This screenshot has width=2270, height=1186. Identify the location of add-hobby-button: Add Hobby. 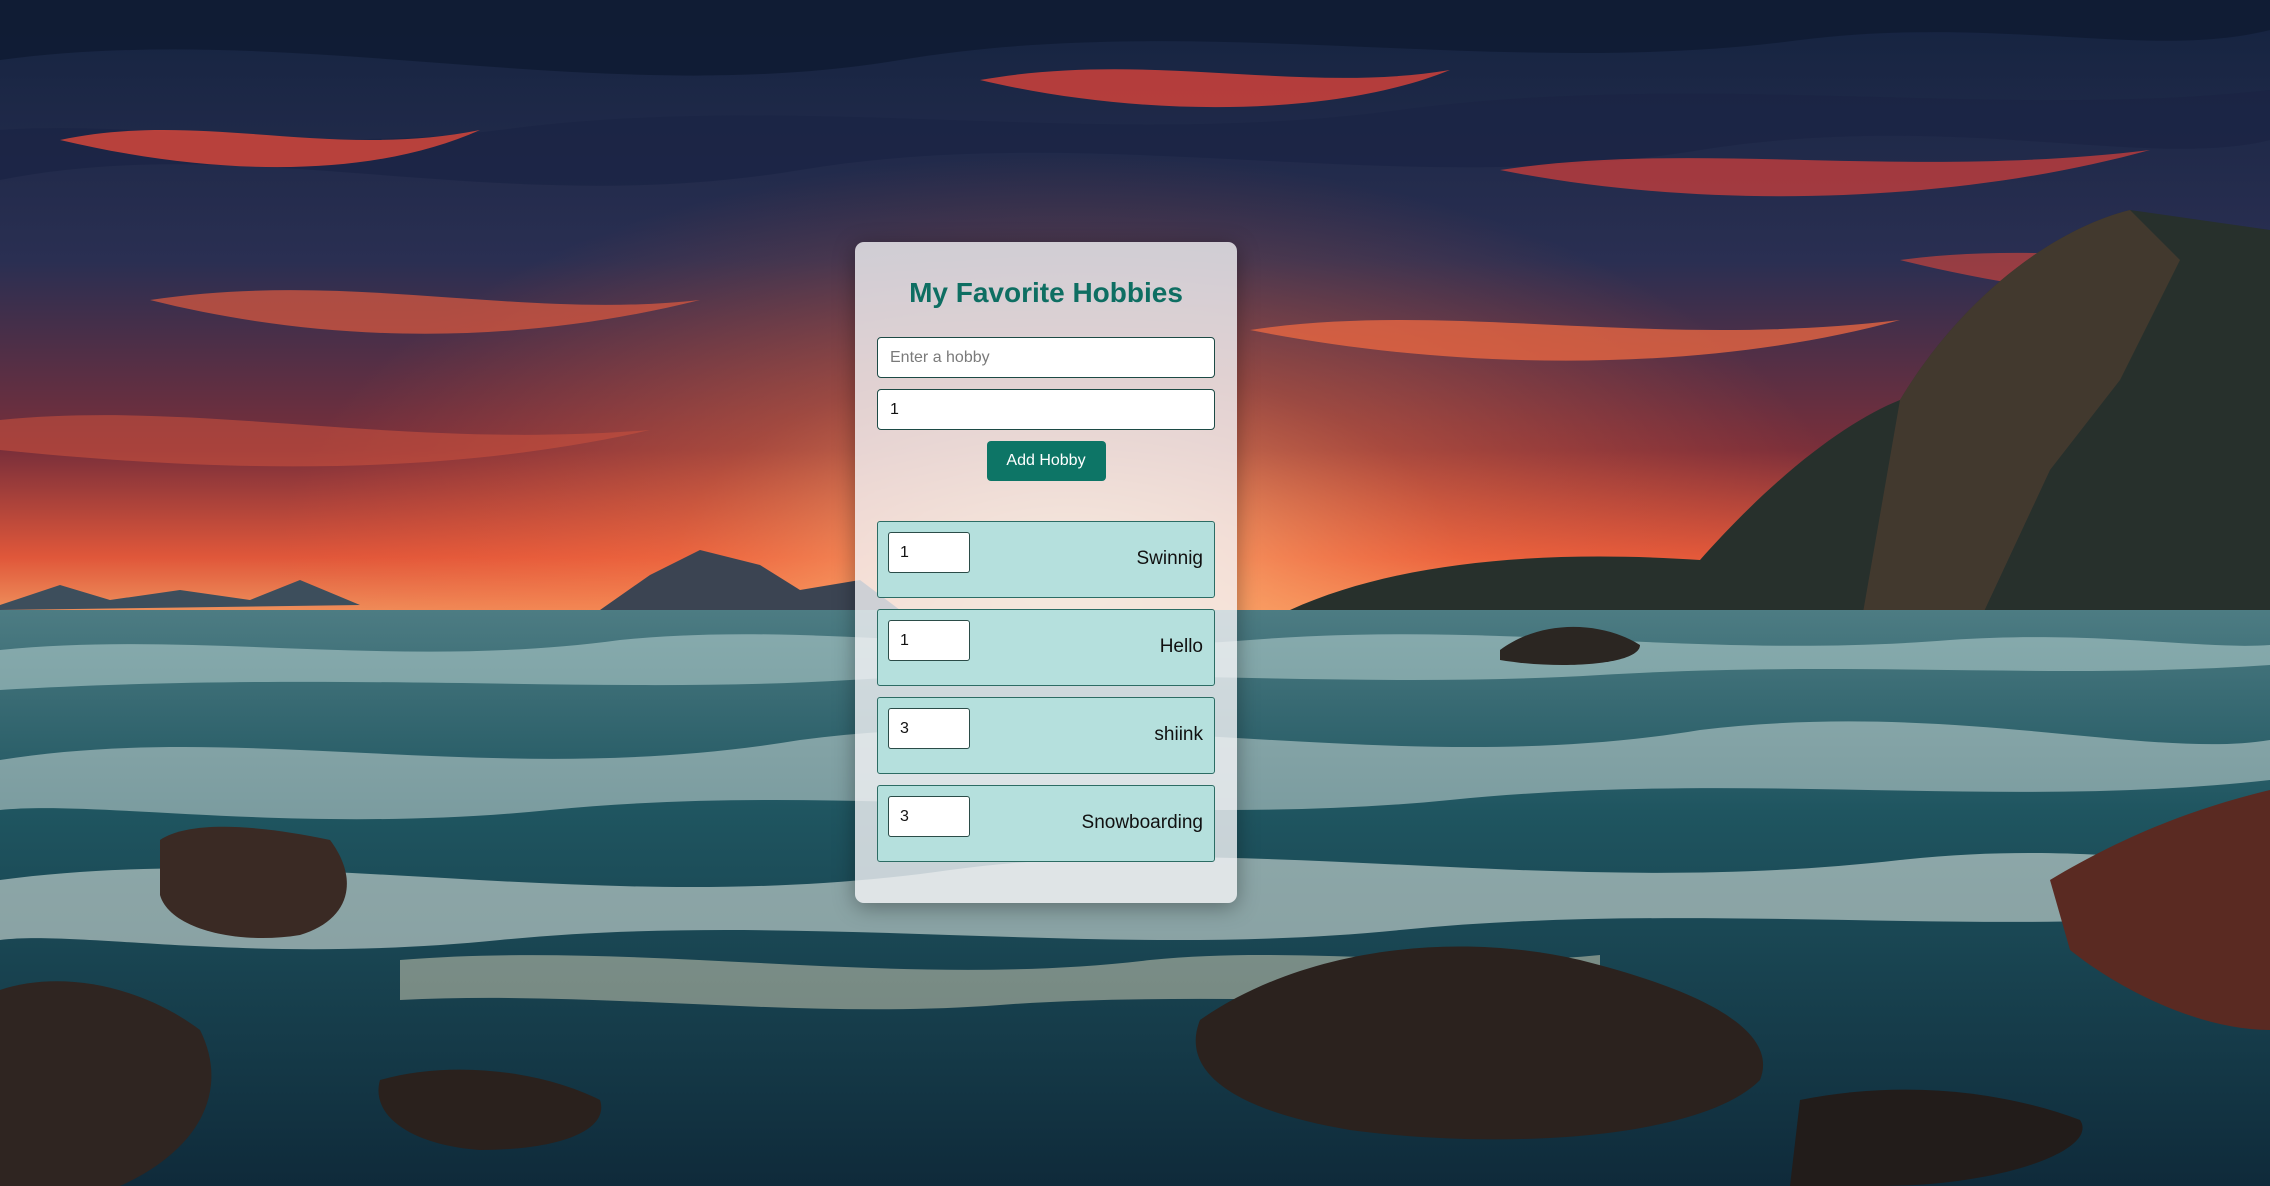
(1046, 461).